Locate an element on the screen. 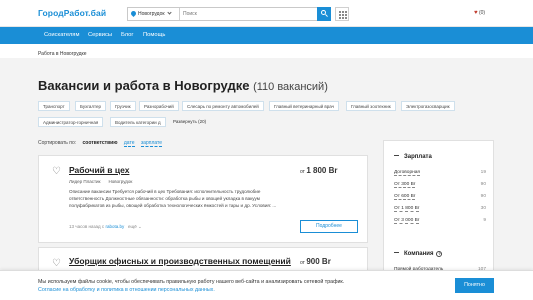 The image size is (533, 300). sort-relevance: соответствию is located at coordinates (100, 143).